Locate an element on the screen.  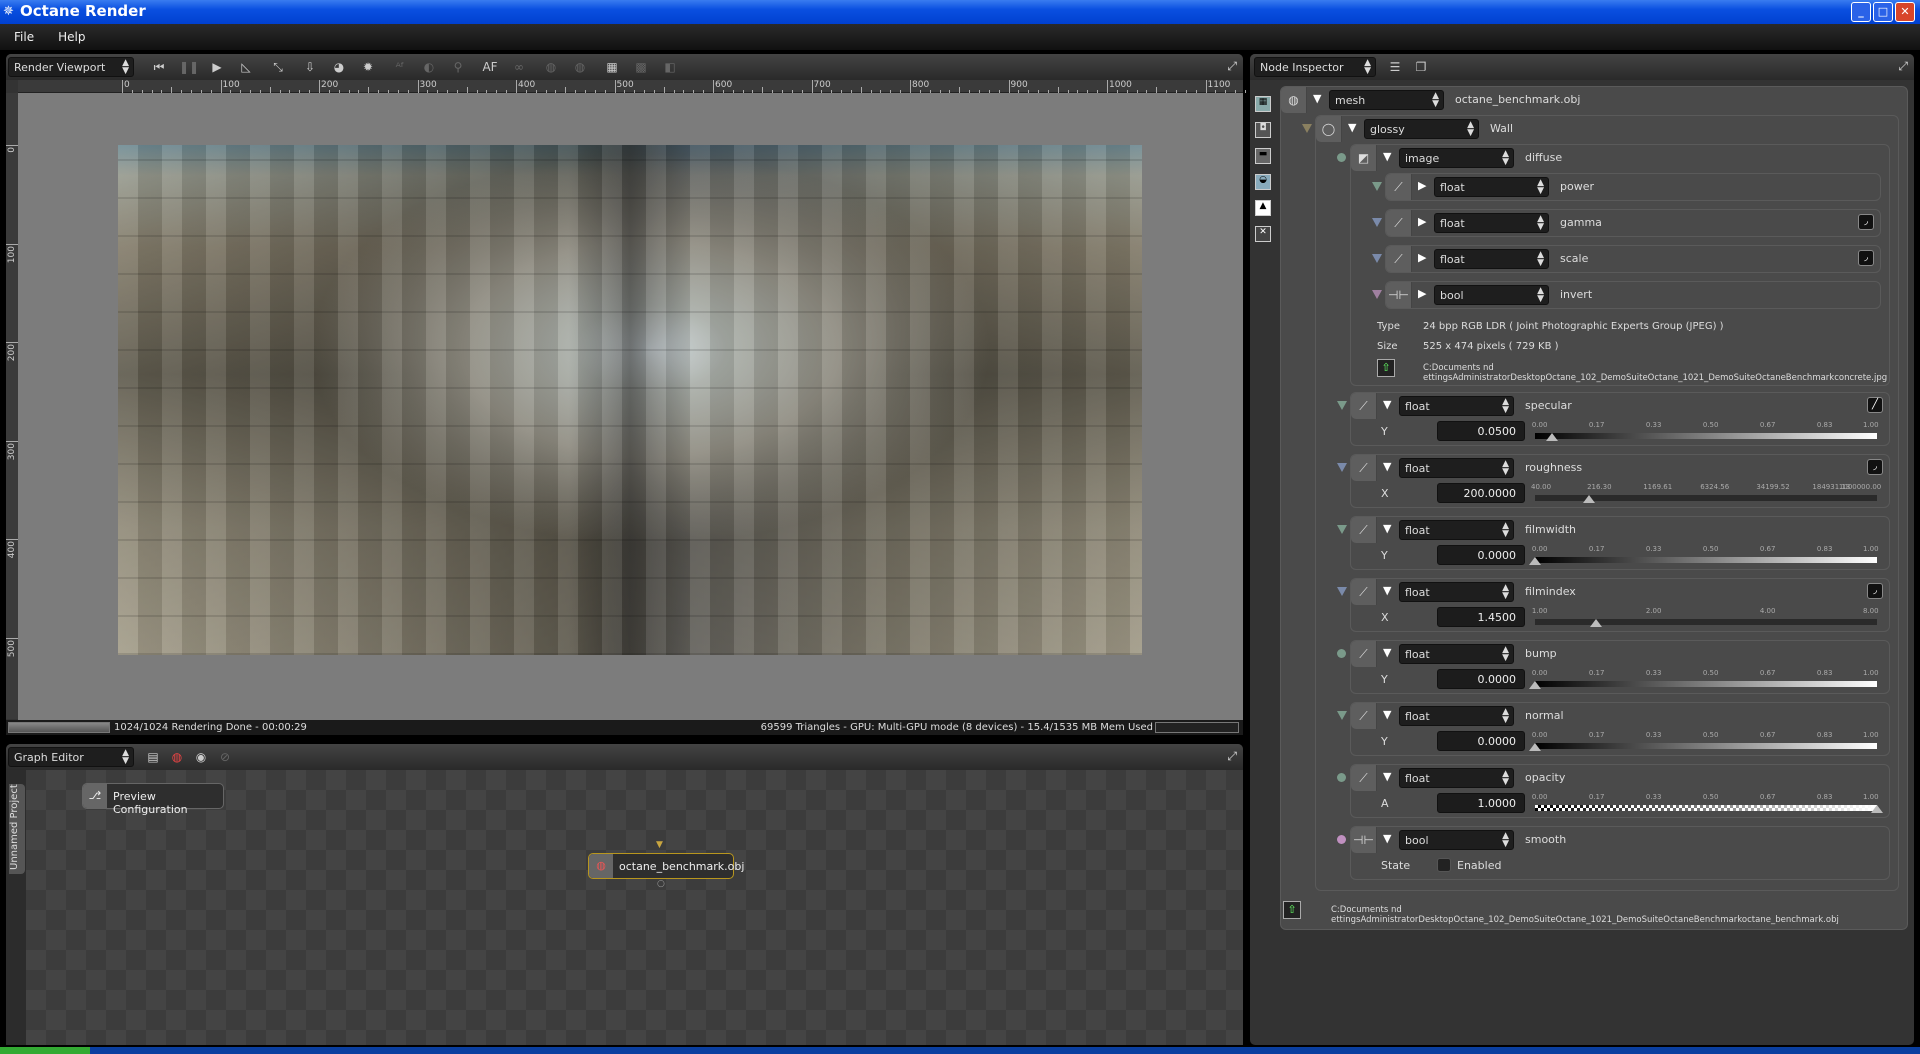
play-icon: ▶ is located at coordinates (217, 67).